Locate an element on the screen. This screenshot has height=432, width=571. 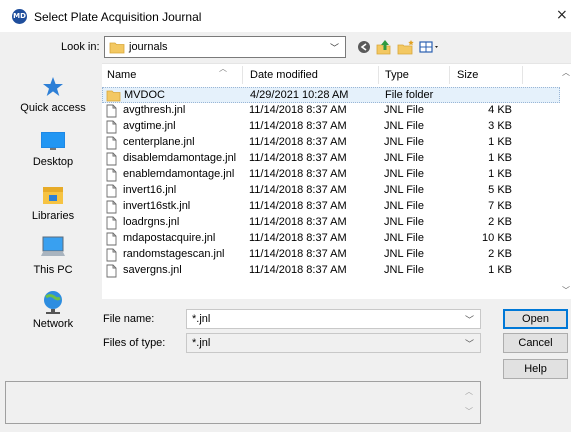
file-name: disablemdamontage.jnl is located at coordinates (180, 158).